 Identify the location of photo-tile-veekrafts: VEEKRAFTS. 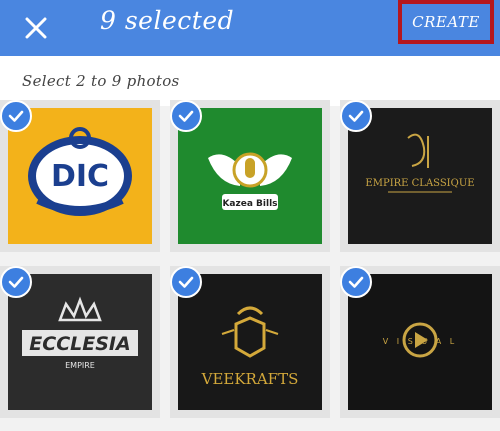
(250, 342).